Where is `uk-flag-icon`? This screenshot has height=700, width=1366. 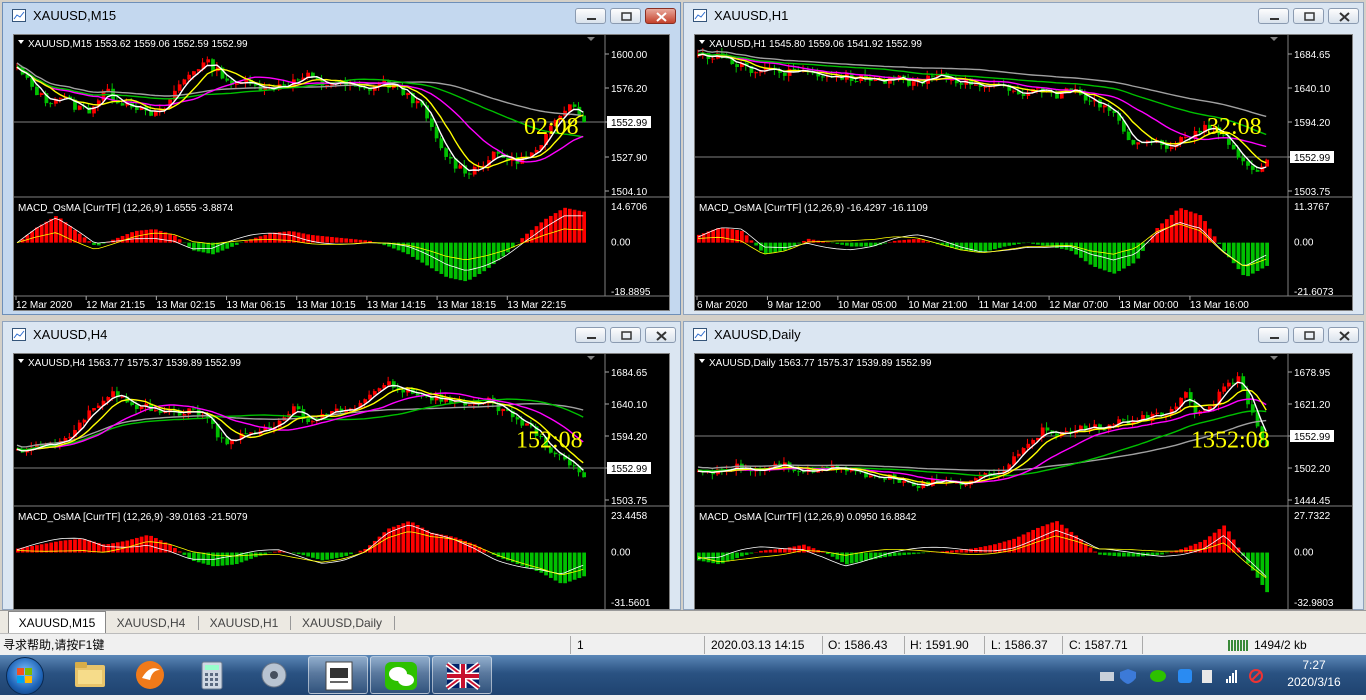 uk-flag-icon is located at coordinates (462, 675).